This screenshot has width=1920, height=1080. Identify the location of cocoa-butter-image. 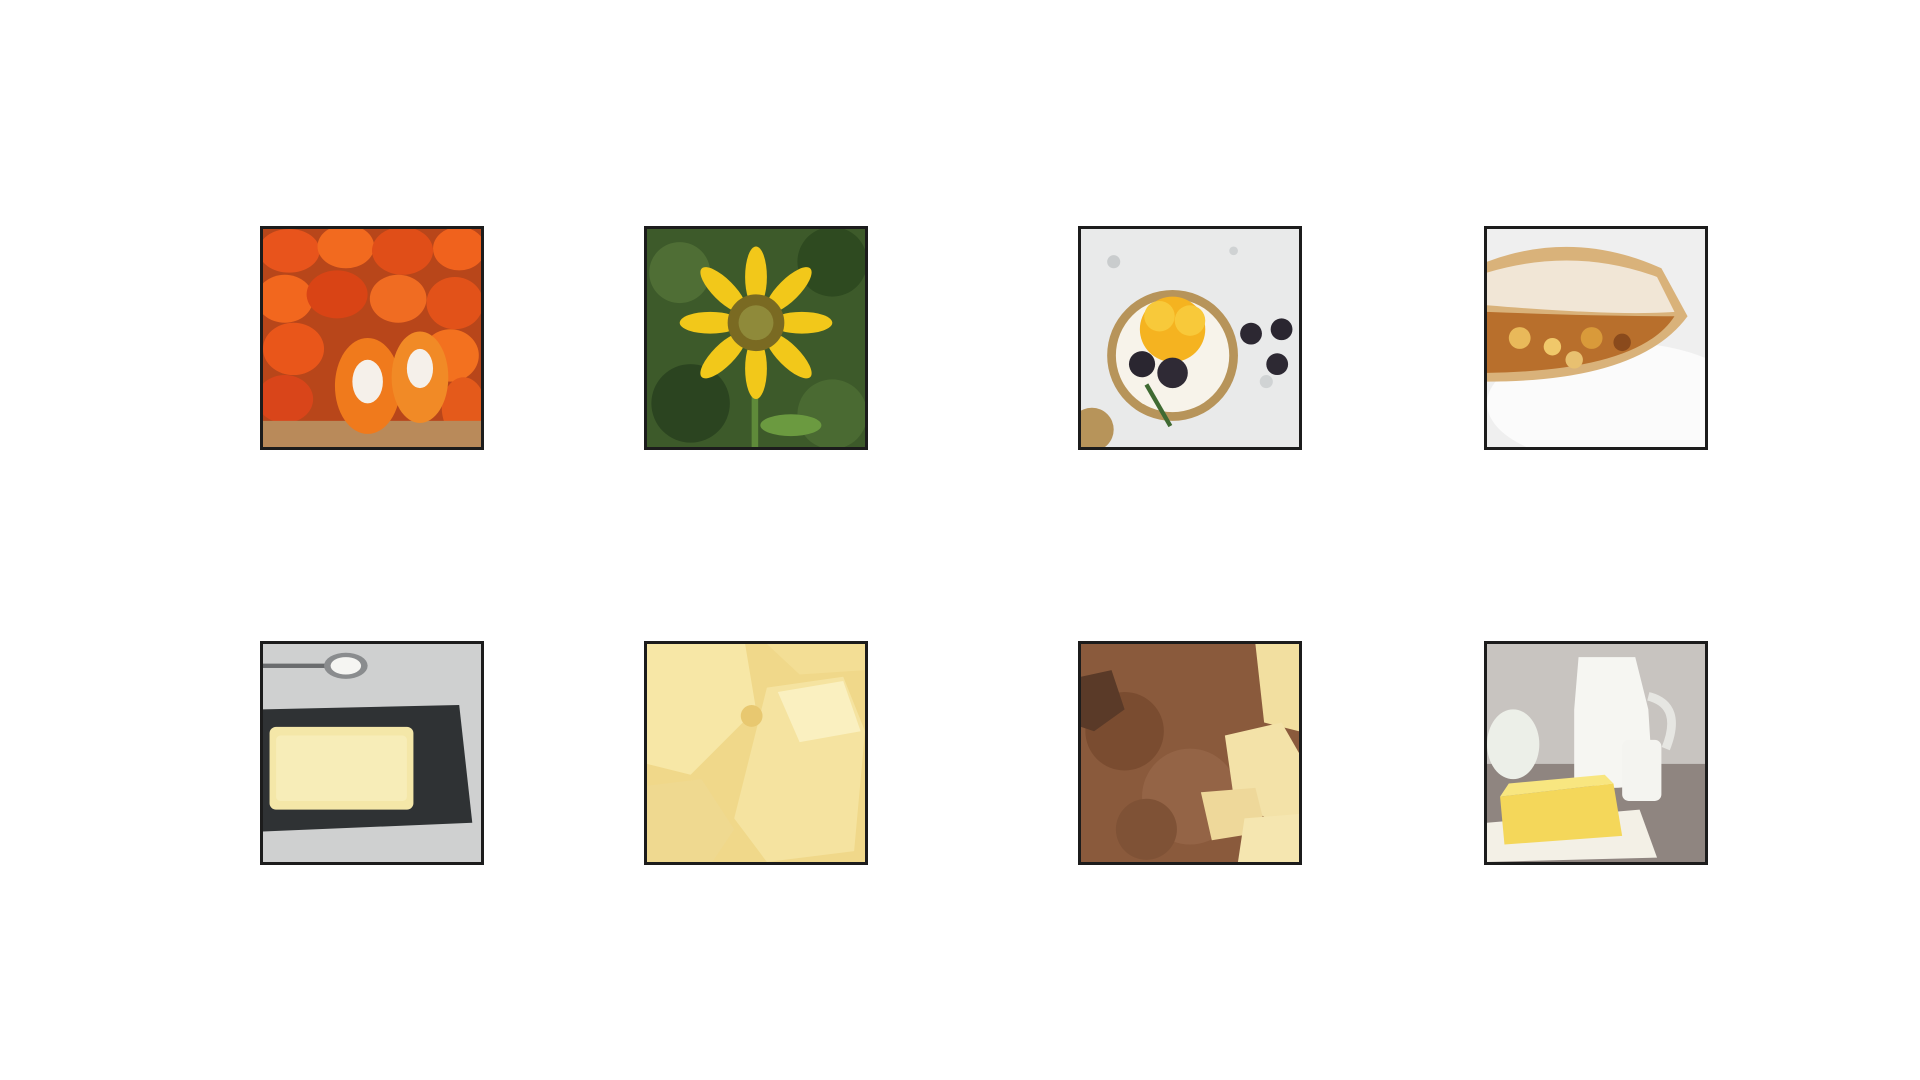
(756, 753).